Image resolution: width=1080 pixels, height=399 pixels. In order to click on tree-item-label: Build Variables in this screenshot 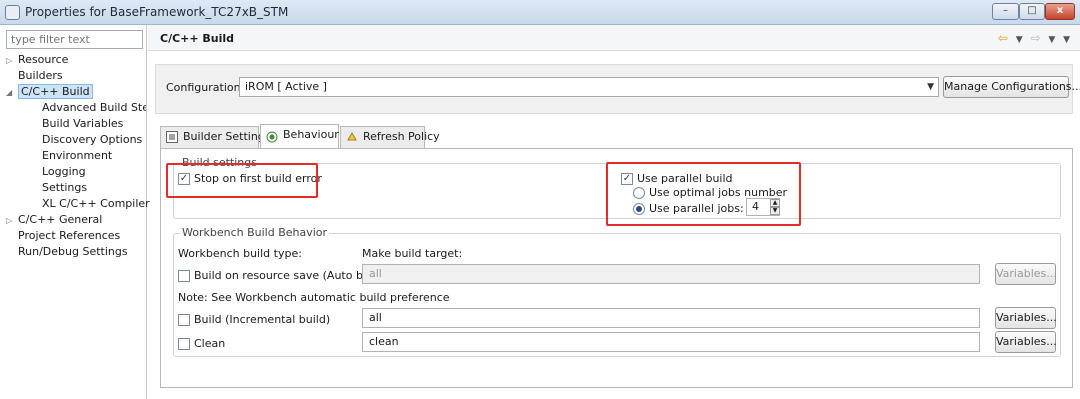, I will do `click(83, 123)`.